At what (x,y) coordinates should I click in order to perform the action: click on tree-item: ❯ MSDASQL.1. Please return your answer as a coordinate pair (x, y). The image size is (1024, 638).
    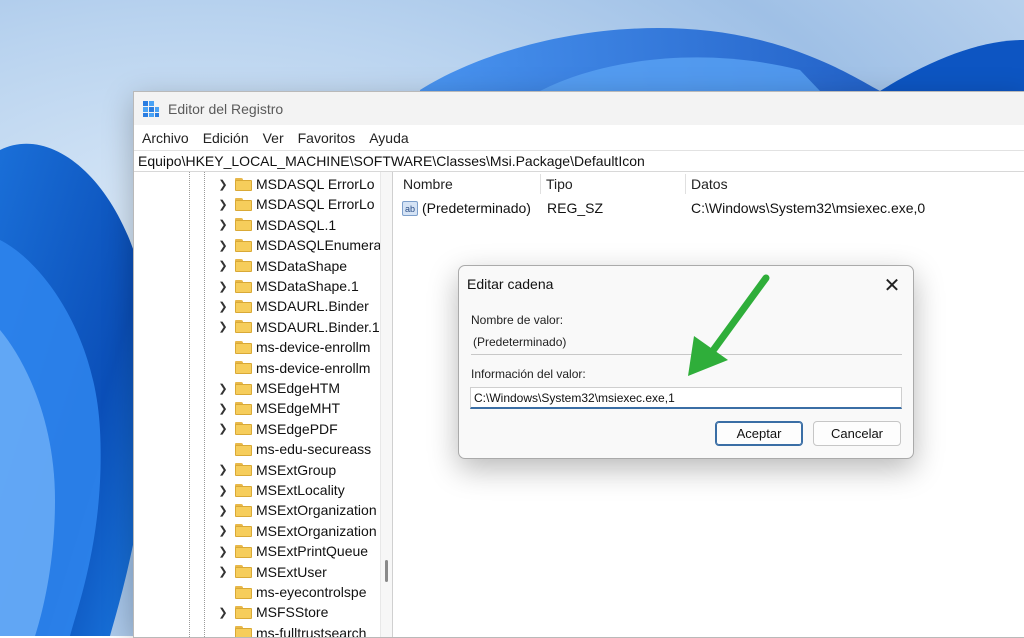
    Looking at the image, I should click on (276, 225).